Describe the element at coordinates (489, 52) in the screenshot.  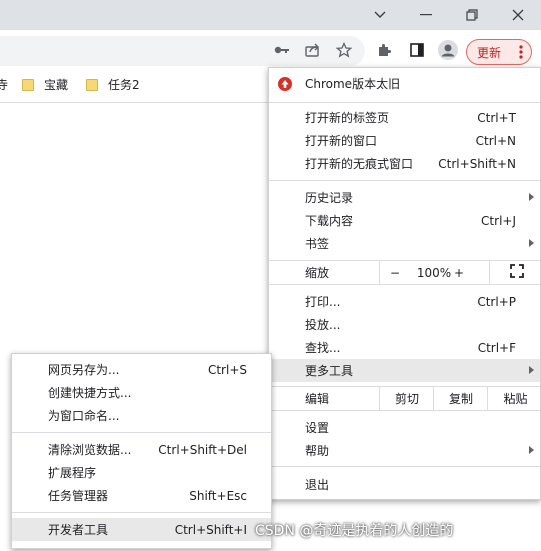
I see `update-label: 更新` at that location.